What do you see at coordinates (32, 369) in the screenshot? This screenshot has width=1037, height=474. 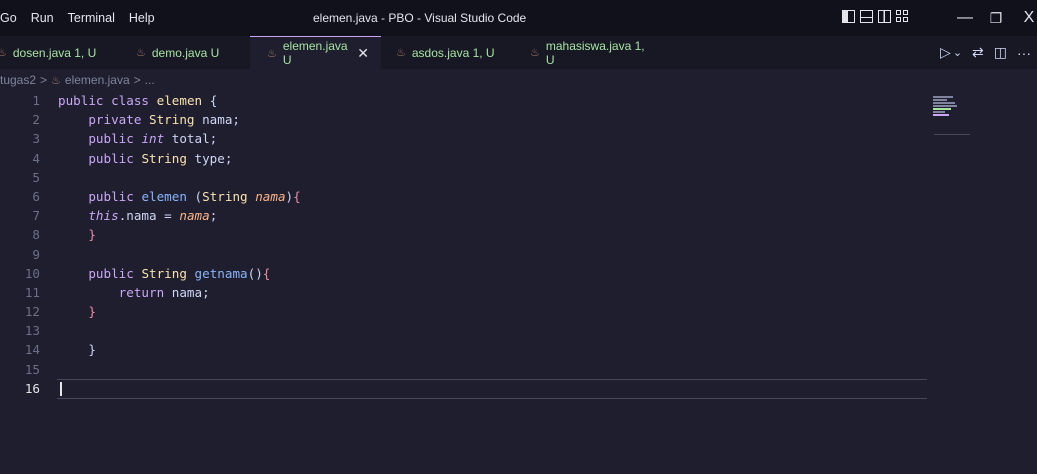 I see `line-number: 15` at bounding box center [32, 369].